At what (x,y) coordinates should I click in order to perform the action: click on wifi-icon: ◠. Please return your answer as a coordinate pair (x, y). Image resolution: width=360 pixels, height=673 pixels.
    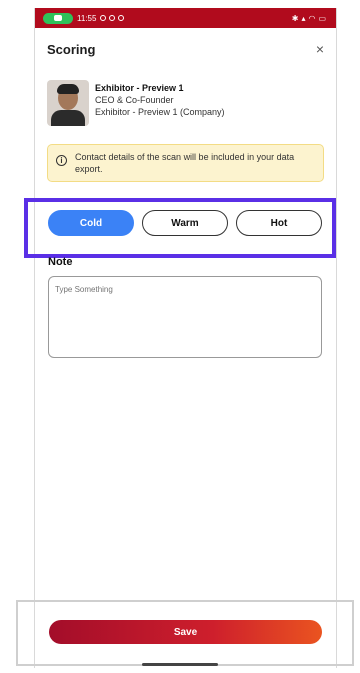
    Looking at the image, I should click on (312, 18).